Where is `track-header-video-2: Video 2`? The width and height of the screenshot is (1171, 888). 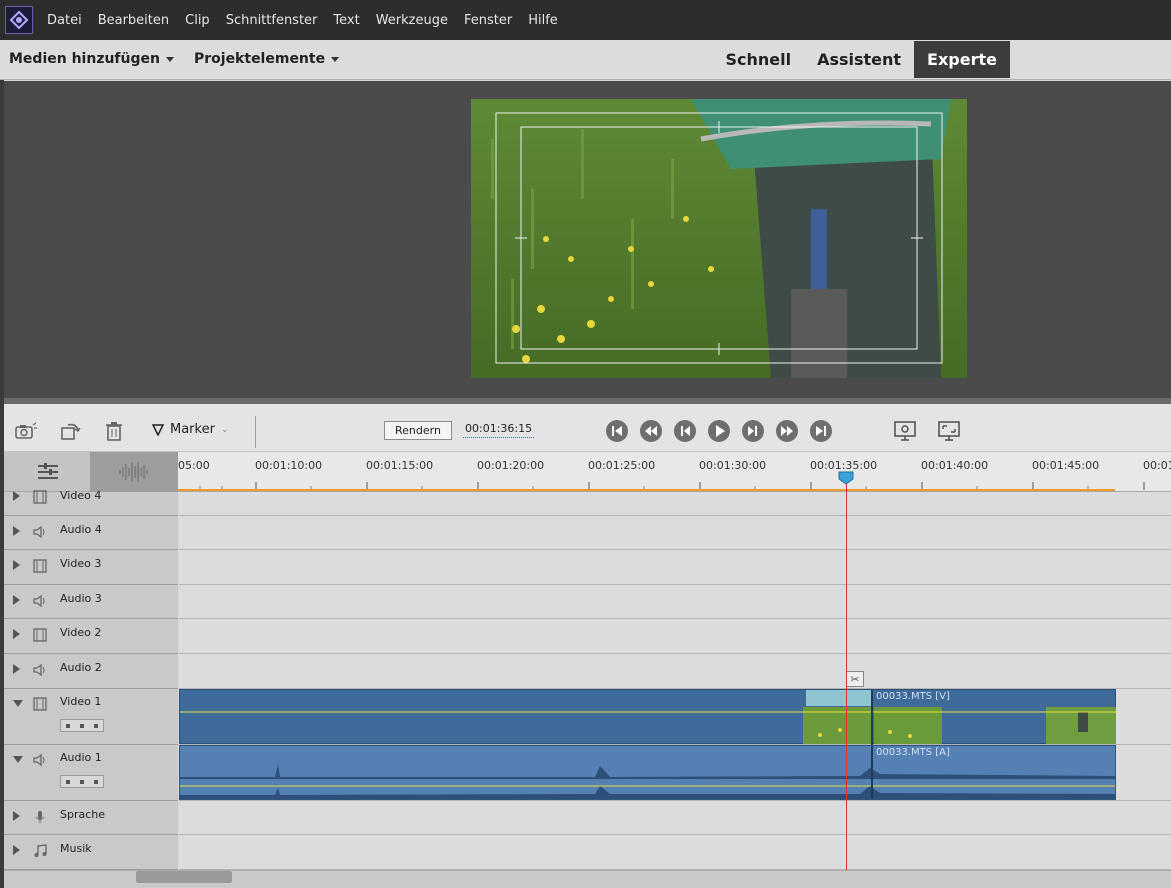 track-header-video-2: Video 2 is located at coordinates (91, 636).